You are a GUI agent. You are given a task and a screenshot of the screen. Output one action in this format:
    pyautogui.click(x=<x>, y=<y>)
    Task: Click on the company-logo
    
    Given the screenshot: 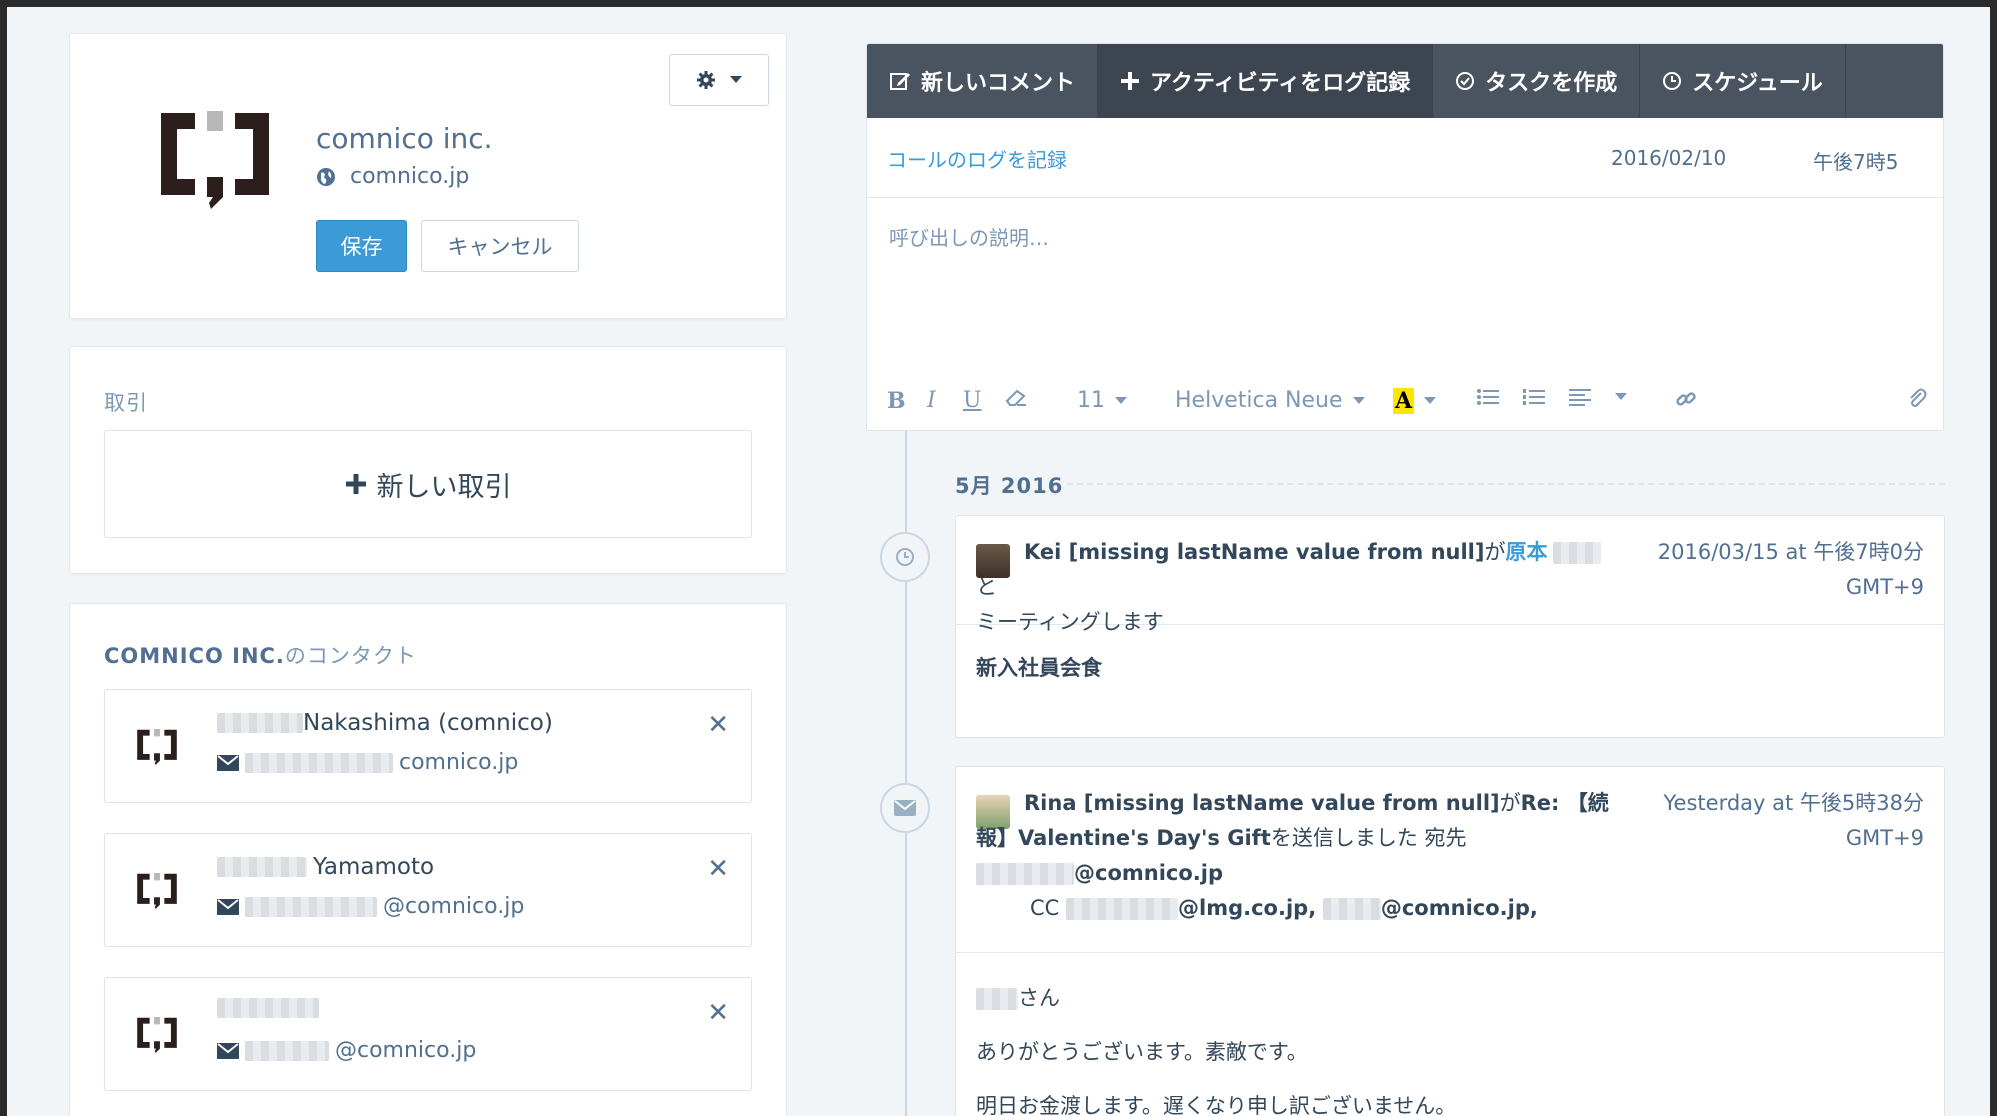 What is the action you would take?
    pyautogui.click(x=215, y=160)
    